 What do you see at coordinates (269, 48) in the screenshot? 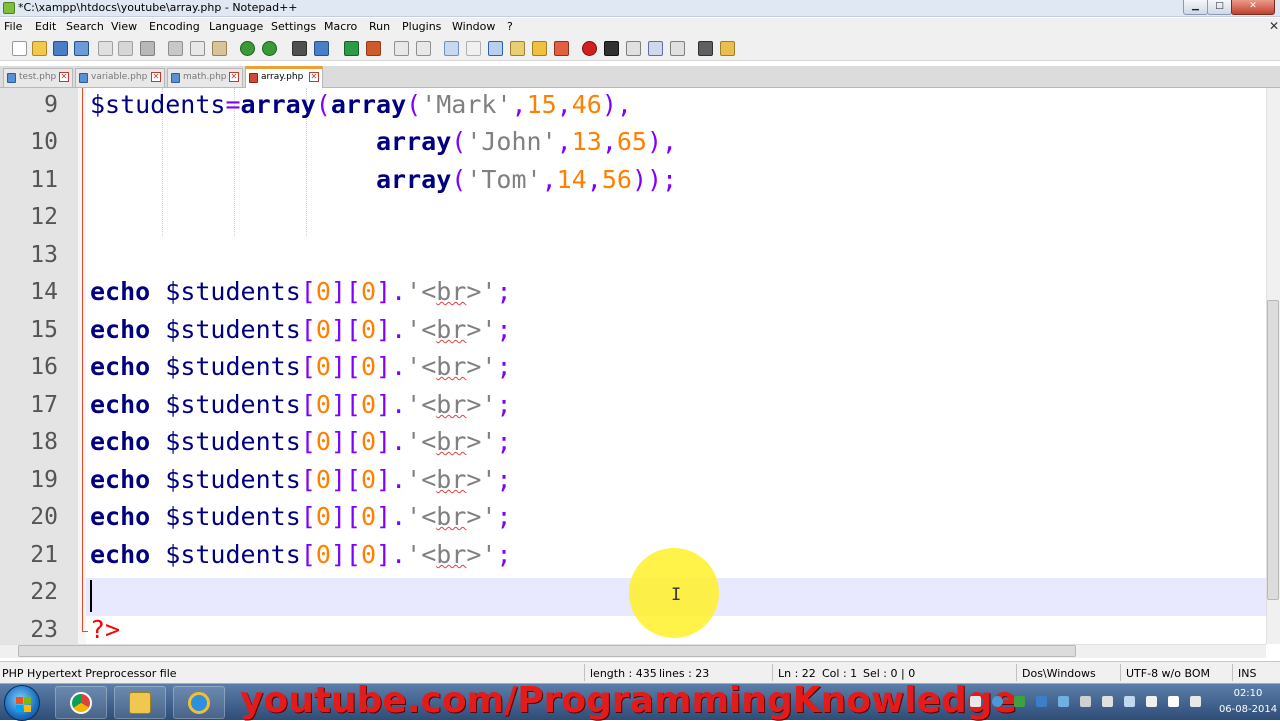
I see `redo-icon` at bounding box center [269, 48].